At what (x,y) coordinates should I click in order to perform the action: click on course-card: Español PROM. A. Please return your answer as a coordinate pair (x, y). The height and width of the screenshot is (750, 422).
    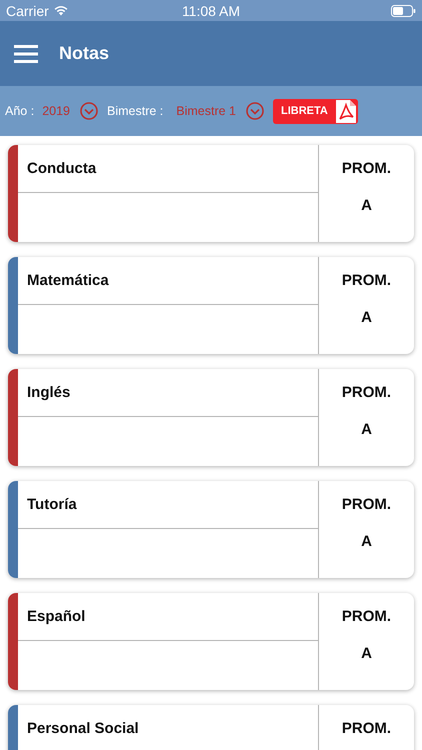
    Looking at the image, I should click on (211, 641).